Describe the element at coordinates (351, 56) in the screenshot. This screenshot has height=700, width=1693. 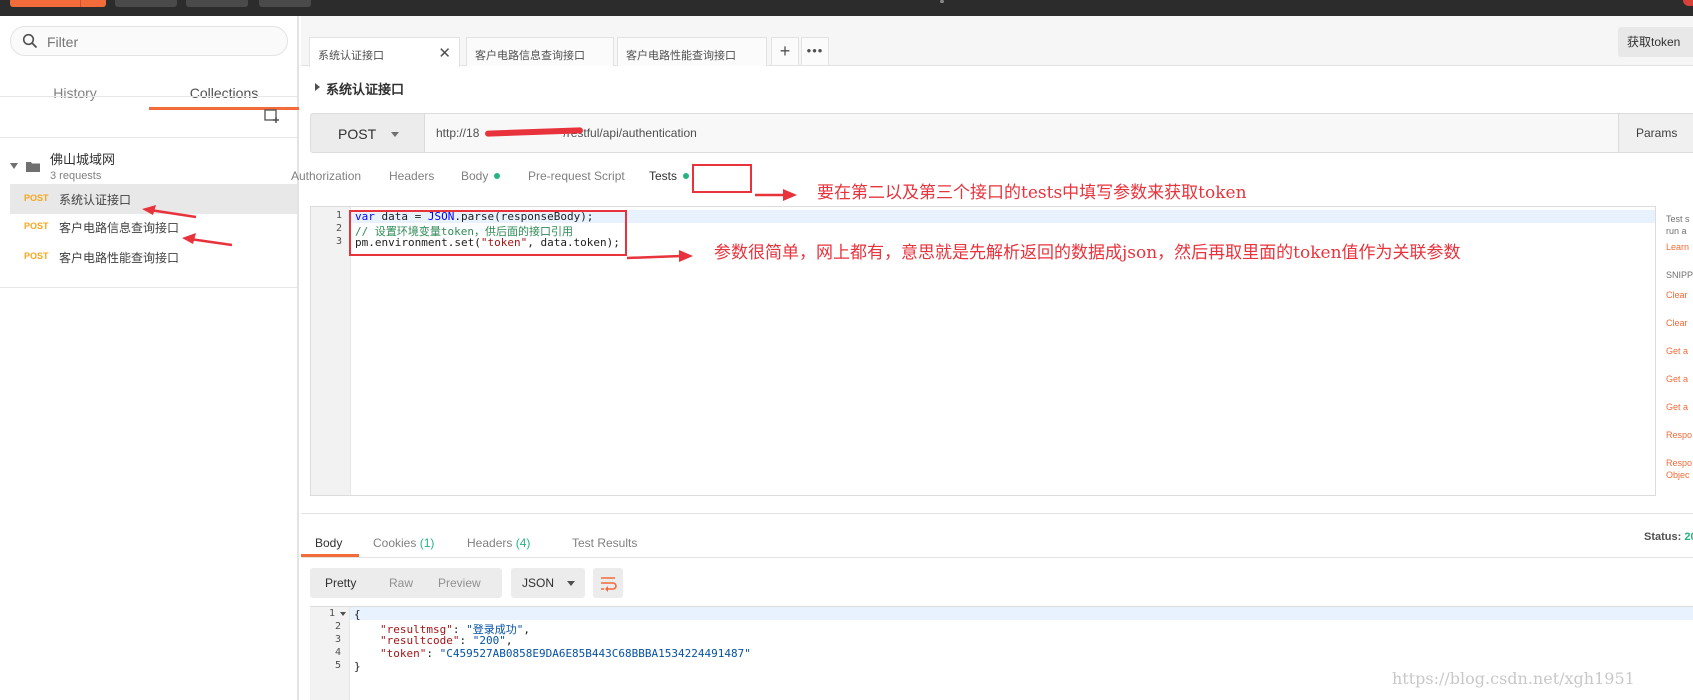
I see `tab-label: 系统认证接口` at that location.